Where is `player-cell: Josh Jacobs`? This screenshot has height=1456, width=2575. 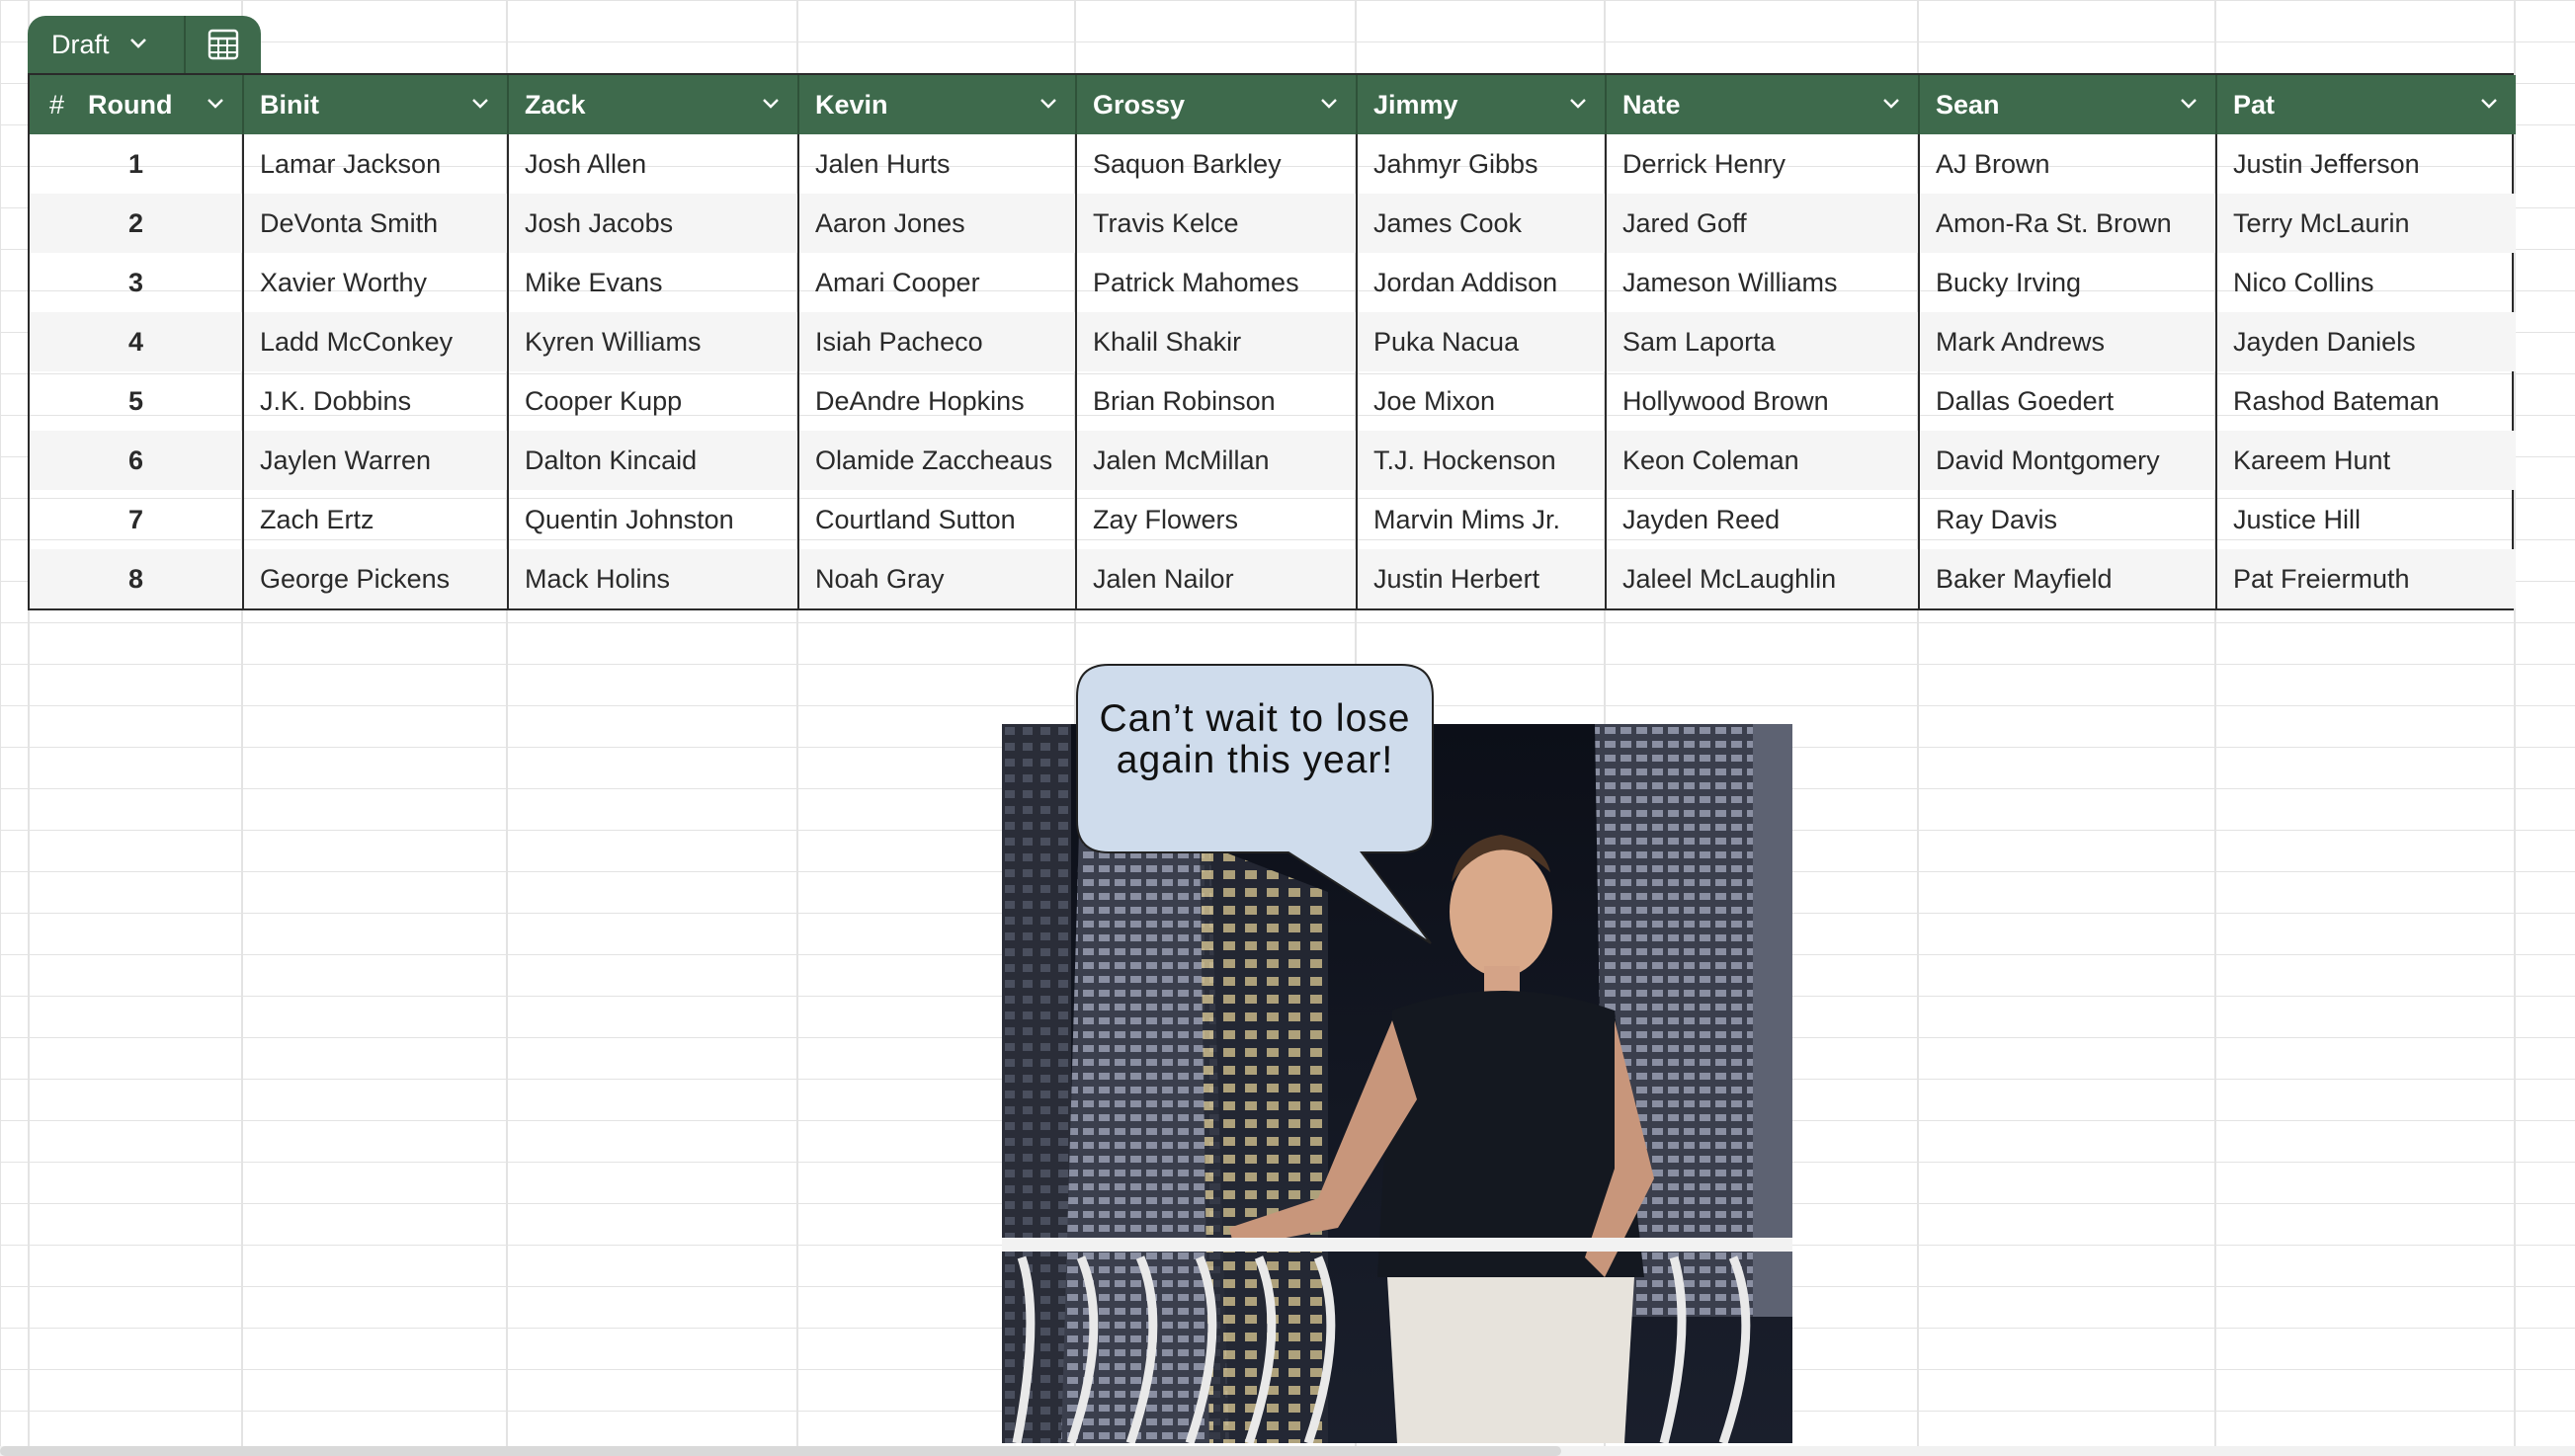 player-cell: Josh Jacobs is located at coordinates (654, 223).